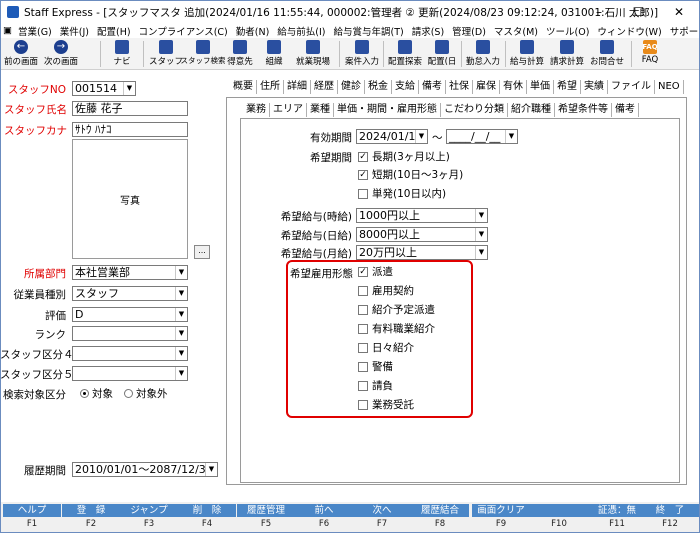 The width and height of the screenshot is (700, 533). What do you see at coordinates (363, 272) in the screenshot?
I see `emp-form-haken-checkbox: ✓` at bounding box center [363, 272].